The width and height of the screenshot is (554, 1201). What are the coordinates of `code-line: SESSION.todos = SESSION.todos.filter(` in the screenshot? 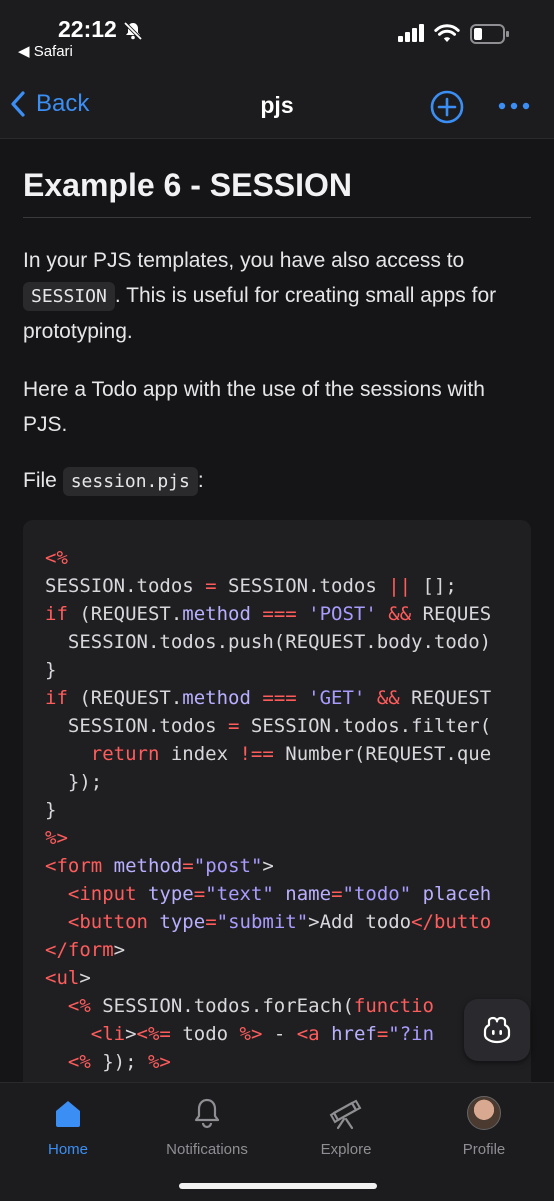 It's located at (268, 726).